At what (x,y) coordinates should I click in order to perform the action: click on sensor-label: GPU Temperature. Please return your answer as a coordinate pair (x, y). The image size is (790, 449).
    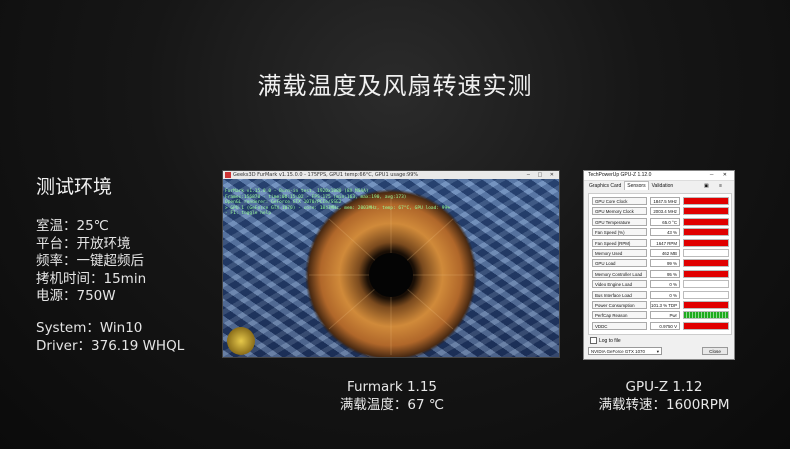
    Looking at the image, I should click on (619, 221).